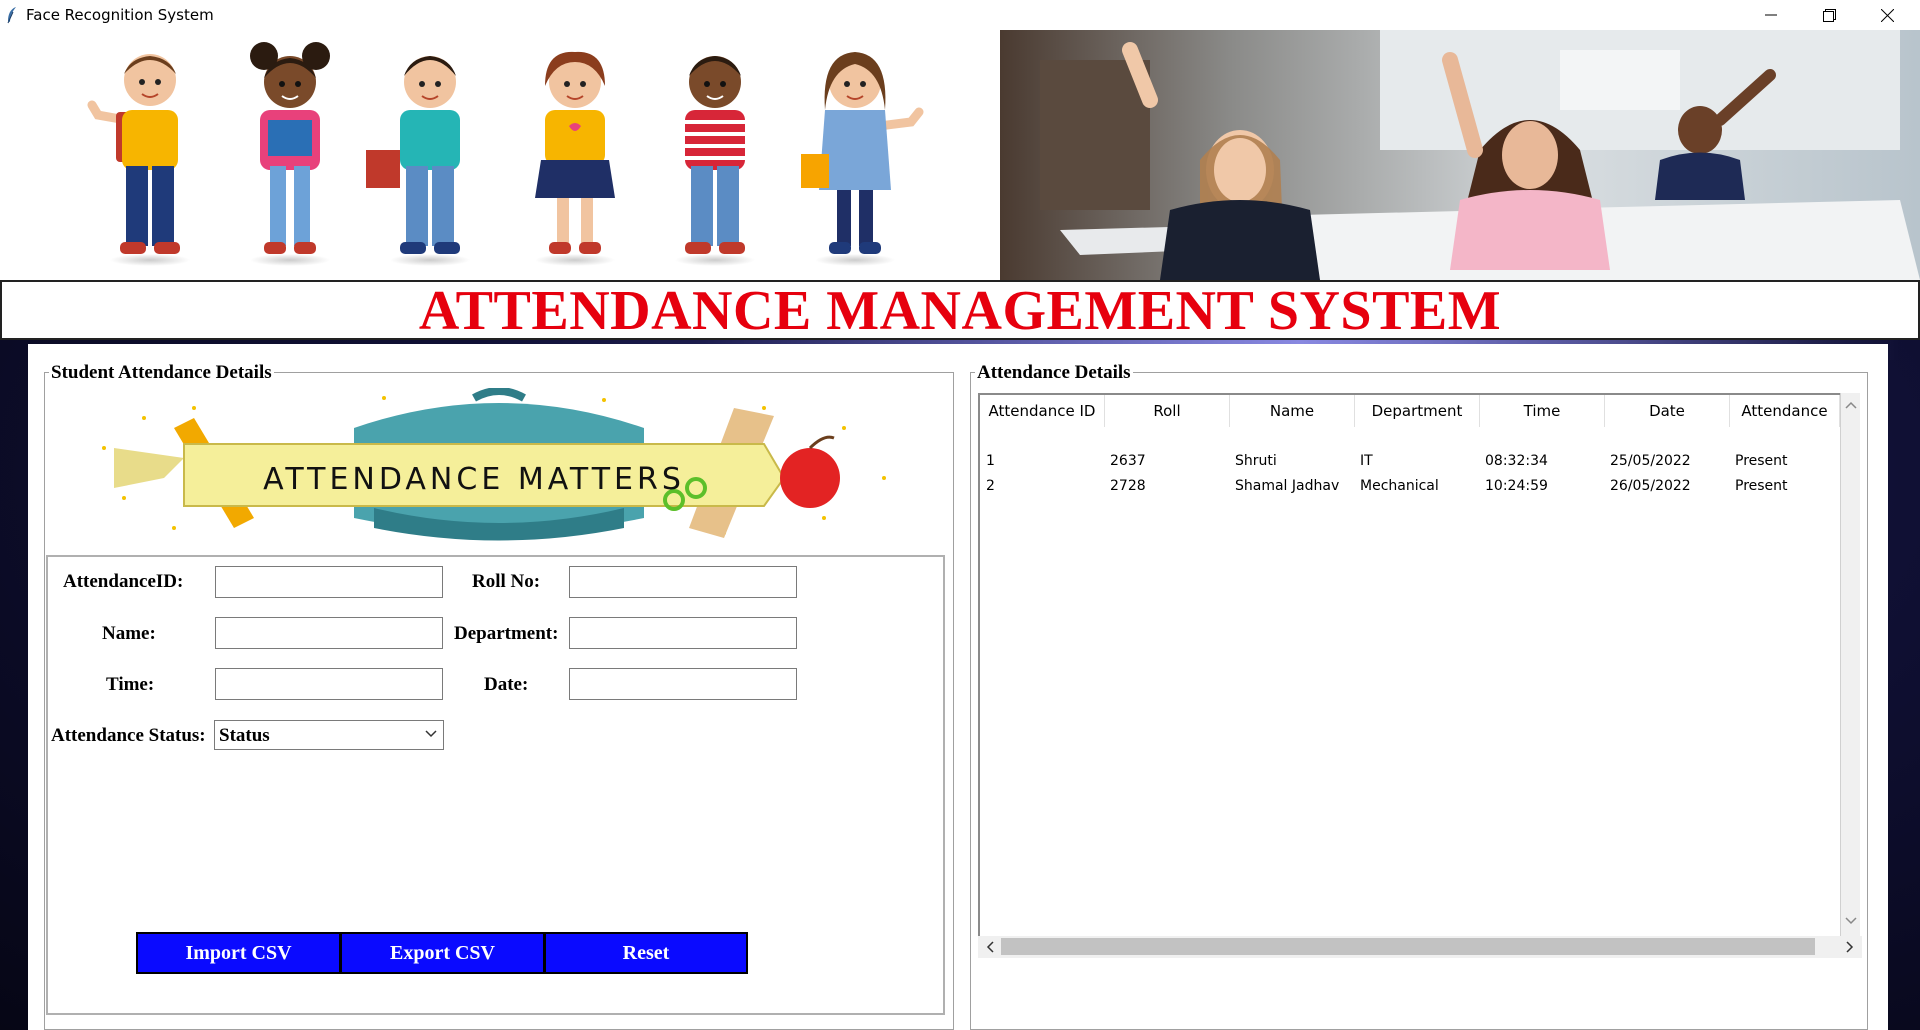 The image size is (1920, 1030). What do you see at coordinates (120, 15) in the screenshot?
I see `window-title: Face Recognition System` at bounding box center [120, 15].